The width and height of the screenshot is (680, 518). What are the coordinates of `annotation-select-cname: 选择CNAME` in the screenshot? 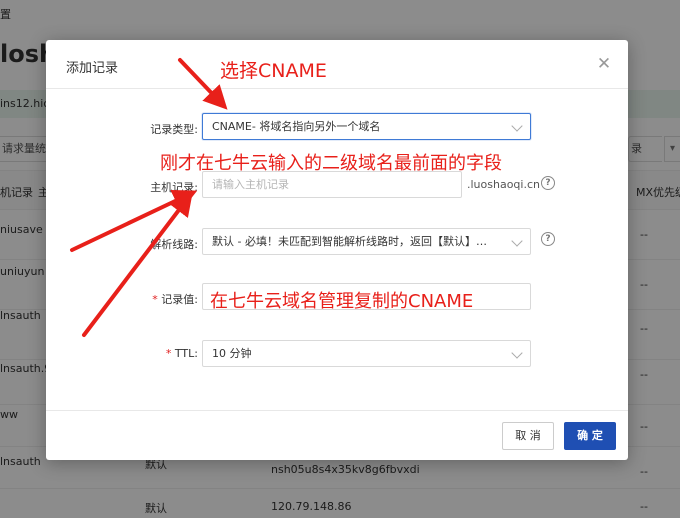 It's located at (273, 71).